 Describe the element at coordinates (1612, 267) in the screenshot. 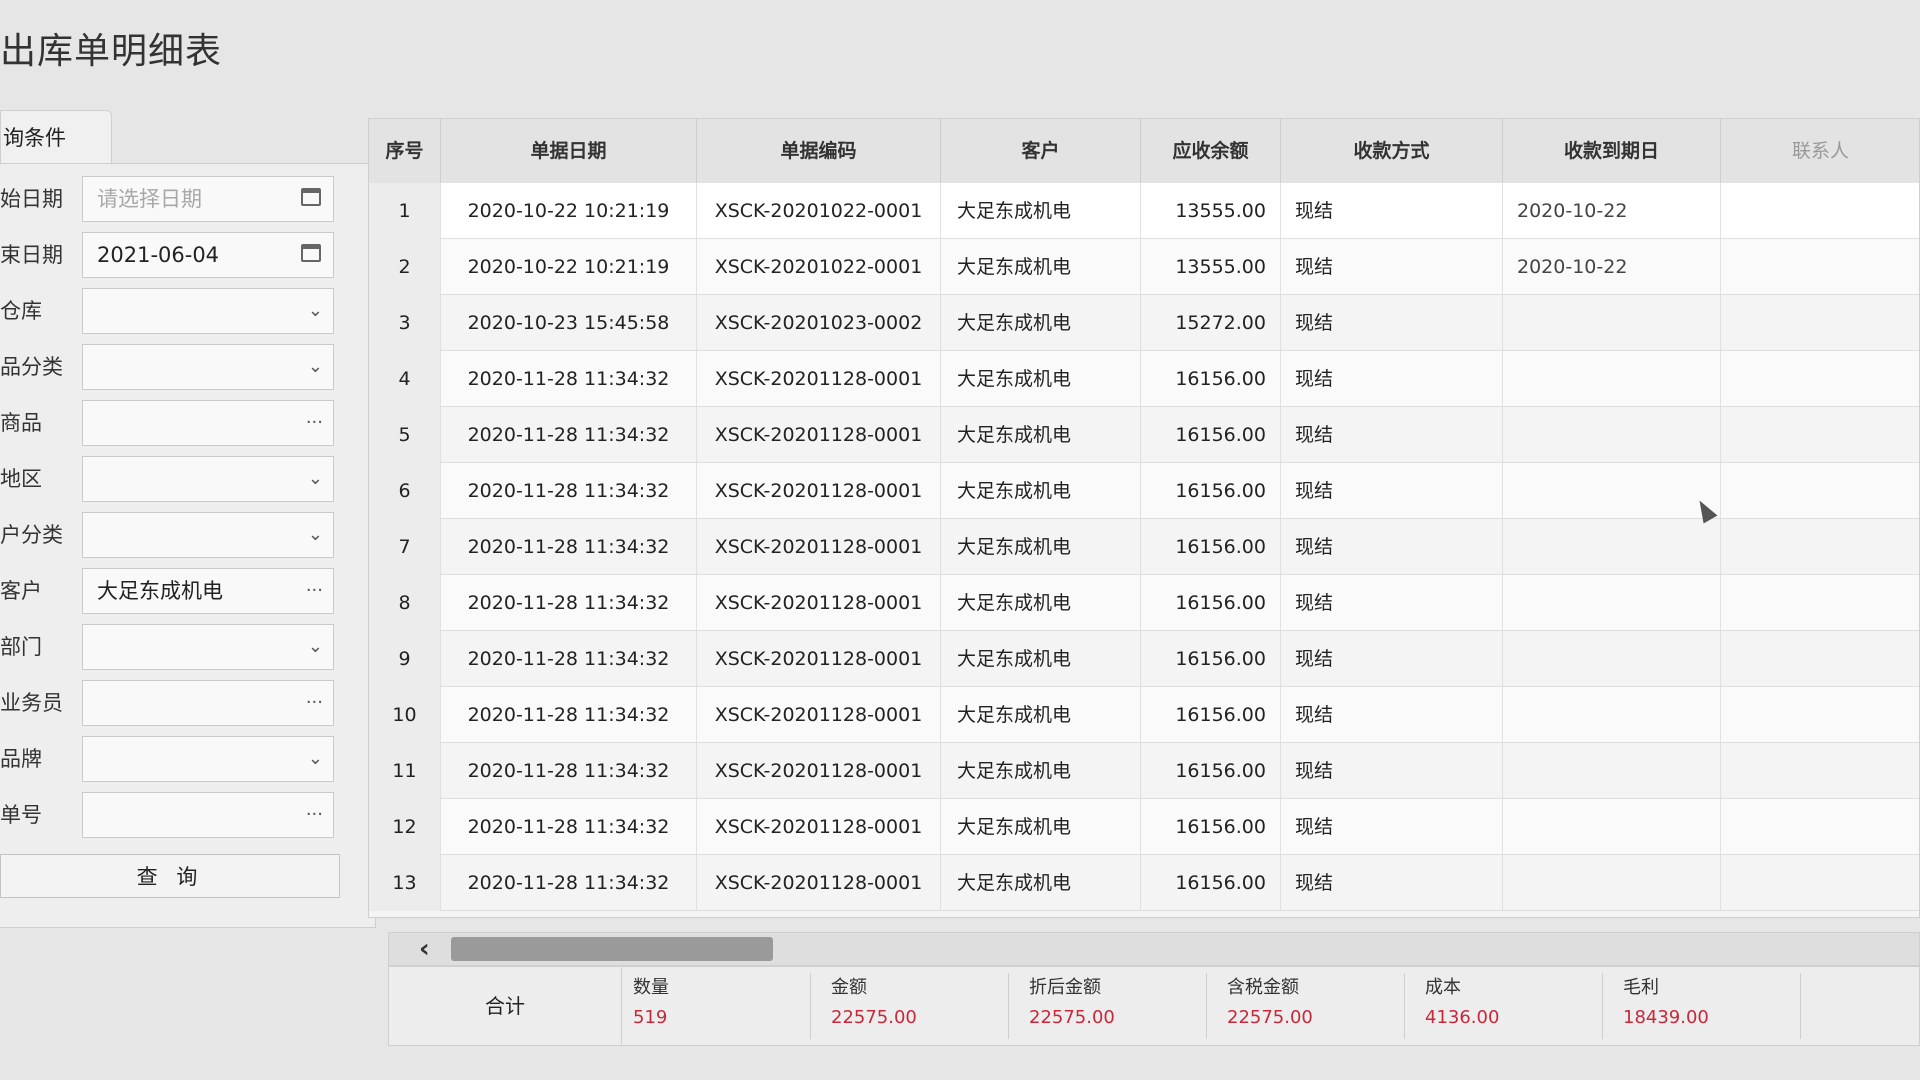

I see `table-cell: 2020-10-22` at that location.